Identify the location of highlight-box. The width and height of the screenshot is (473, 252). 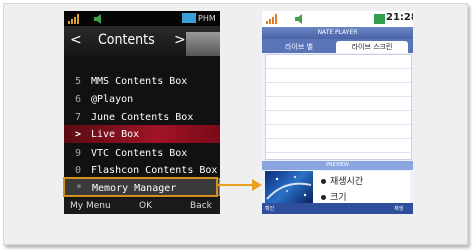
(140, 187).